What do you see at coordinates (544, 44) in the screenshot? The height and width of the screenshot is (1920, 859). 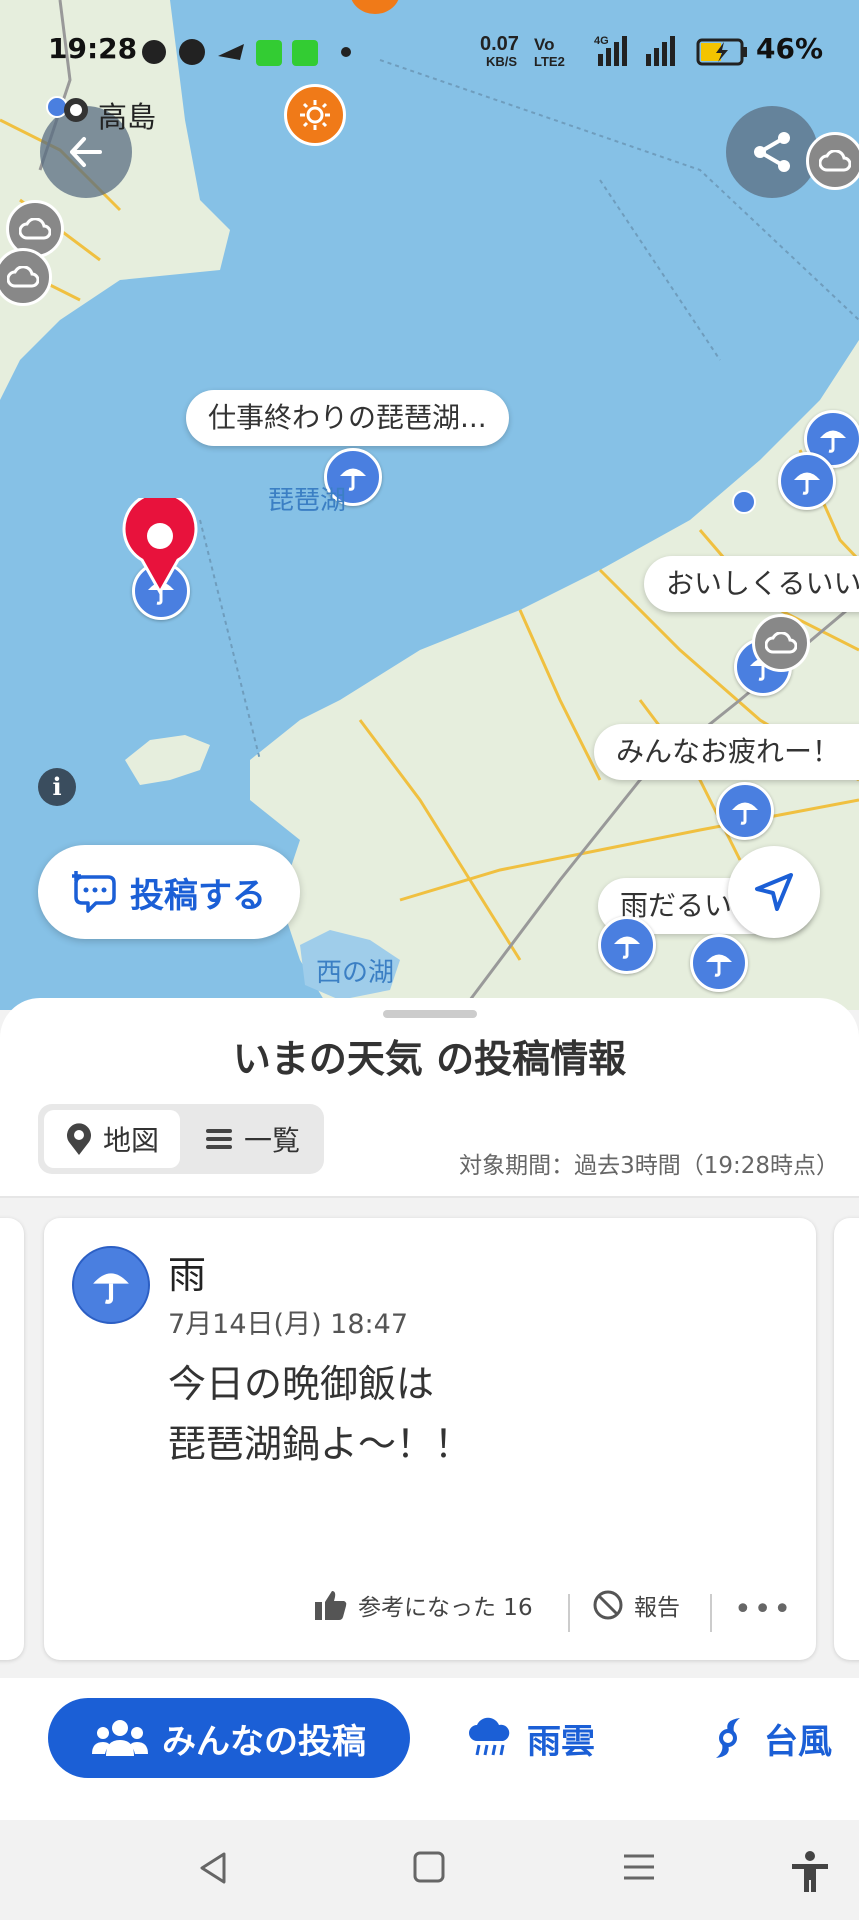 I see `svg-text: Vo` at bounding box center [544, 44].